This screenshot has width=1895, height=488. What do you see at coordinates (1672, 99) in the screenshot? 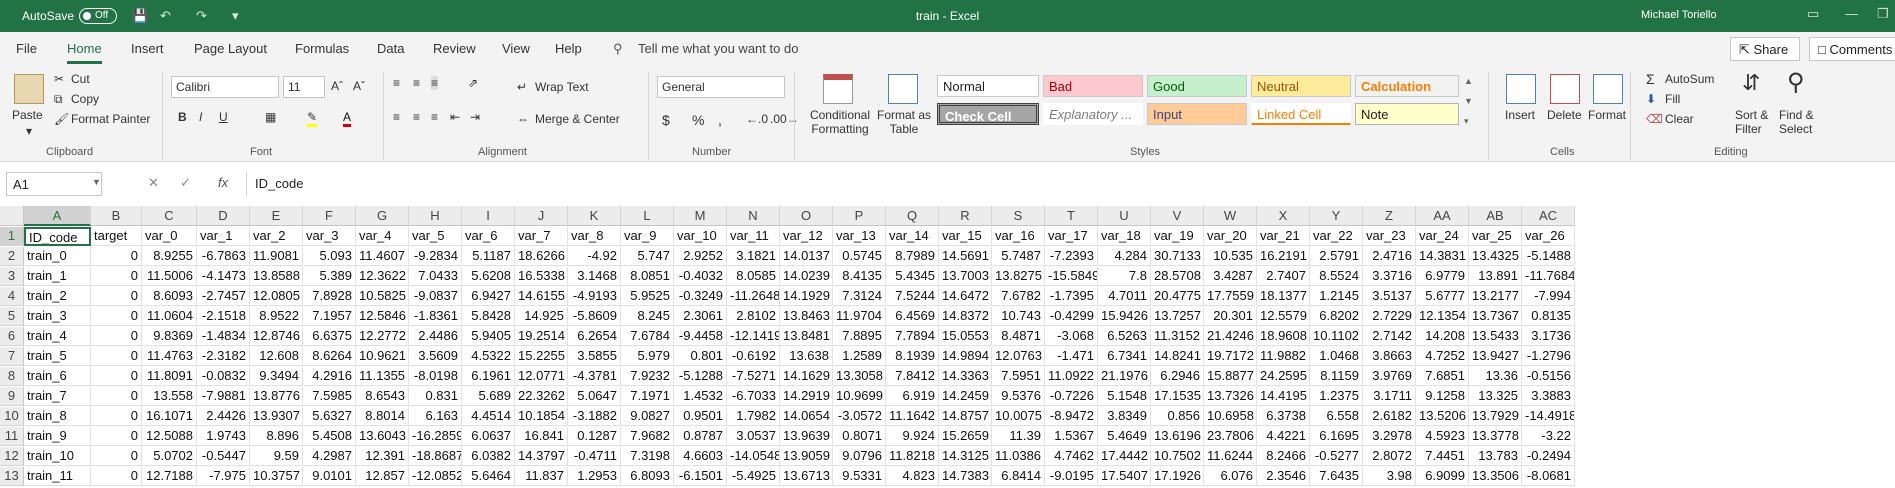
I see `fill-button: Fill` at bounding box center [1672, 99].